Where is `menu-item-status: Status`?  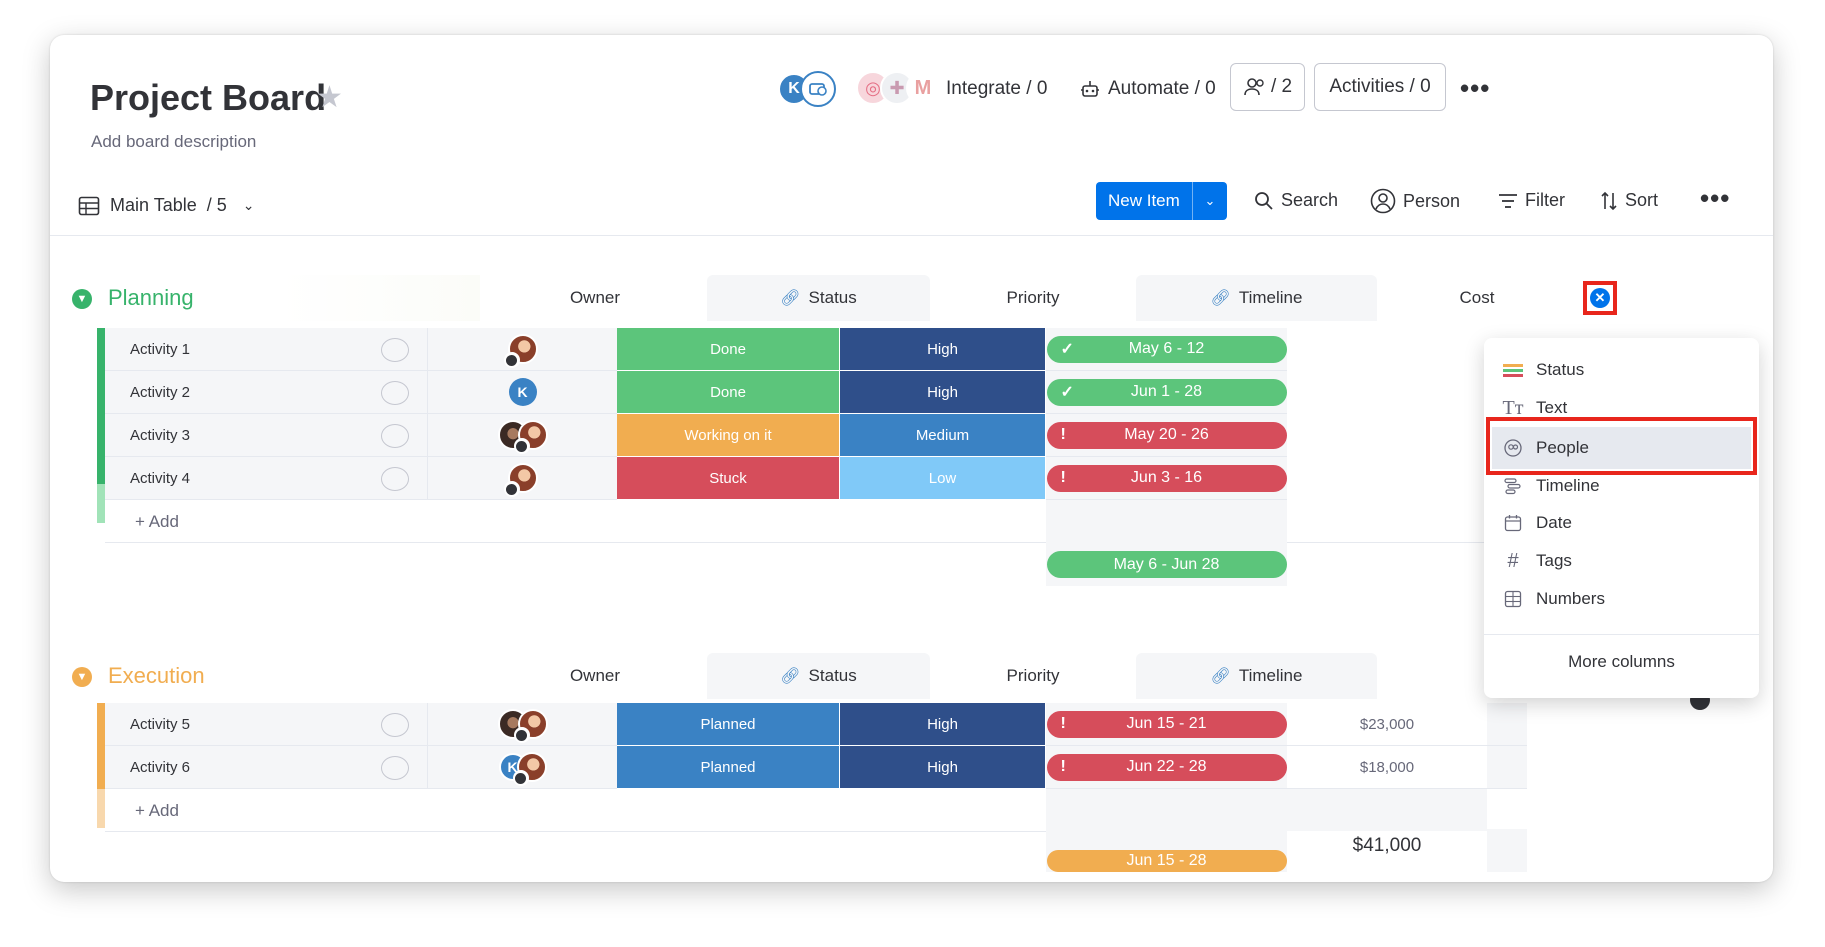
menu-item-status: Status is located at coordinates (1621, 370).